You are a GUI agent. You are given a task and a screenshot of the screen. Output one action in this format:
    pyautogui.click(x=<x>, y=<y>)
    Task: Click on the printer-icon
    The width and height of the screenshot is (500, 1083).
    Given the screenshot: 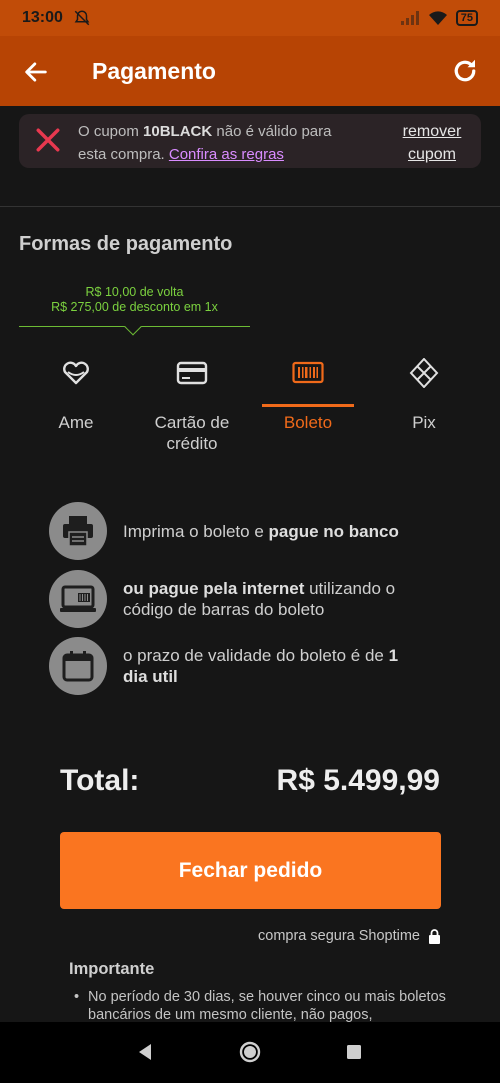 What is the action you would take?
    pyautogui.click(x=78, y=531)
    